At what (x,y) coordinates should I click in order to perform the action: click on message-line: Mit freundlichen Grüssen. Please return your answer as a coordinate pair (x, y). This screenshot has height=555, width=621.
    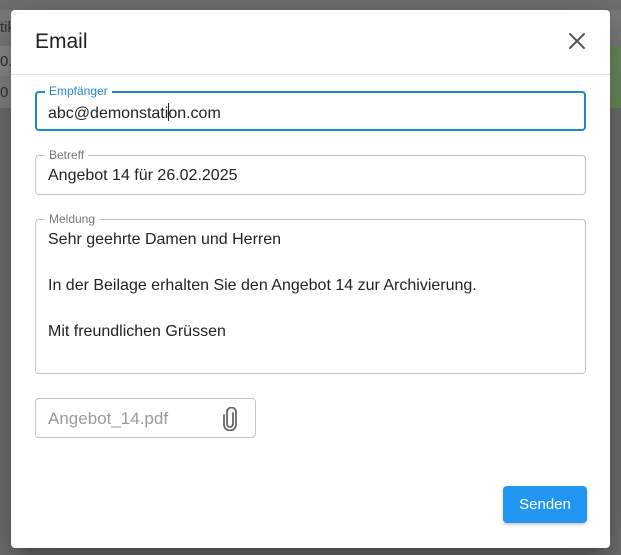
    Looking at the image, I should click on (137, 331).